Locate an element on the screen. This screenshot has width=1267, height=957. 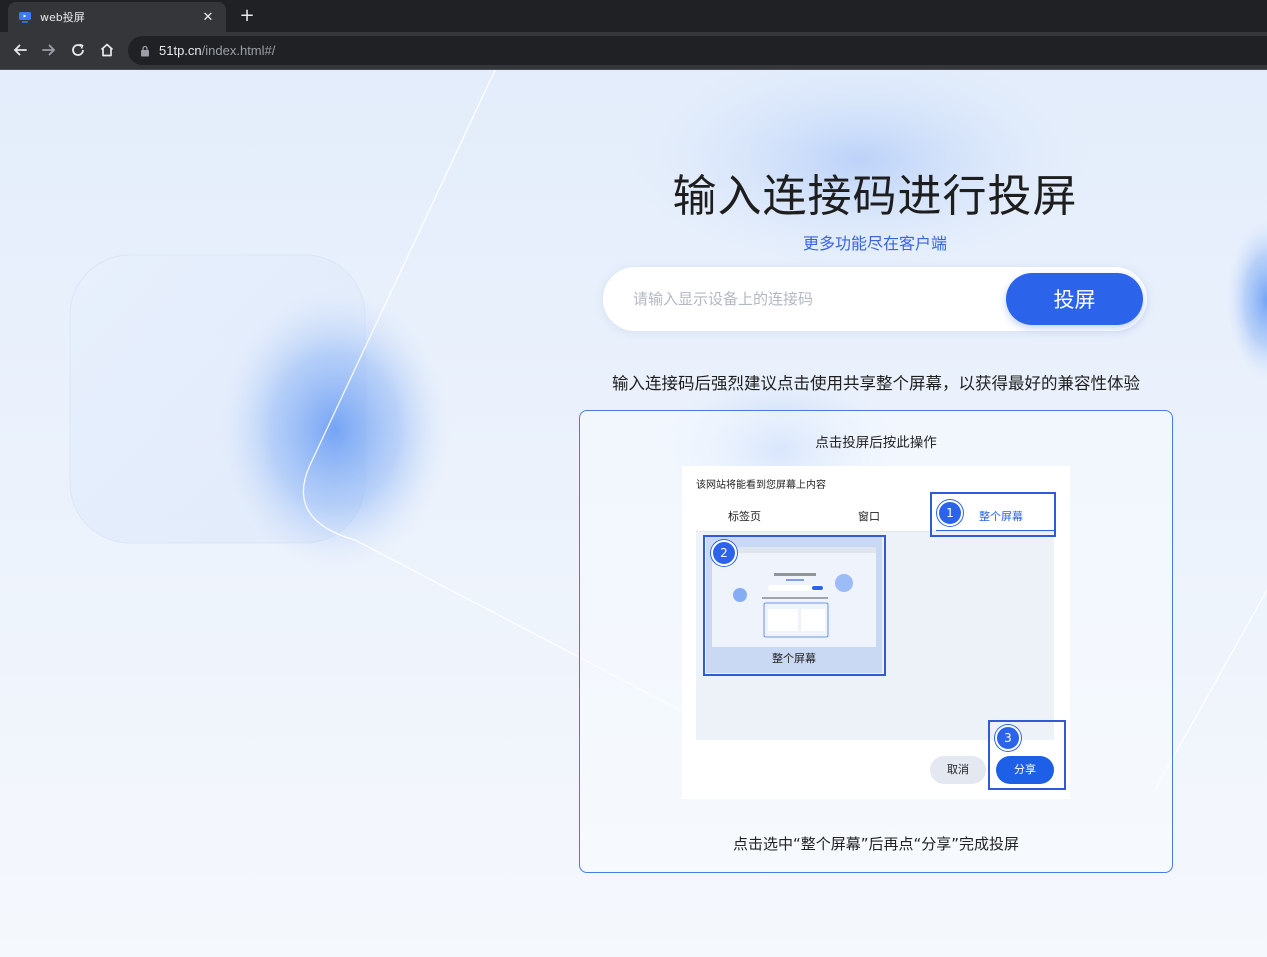
browser-tabstrip: web投屏 ✕ + is located at coordinates (633, 16).